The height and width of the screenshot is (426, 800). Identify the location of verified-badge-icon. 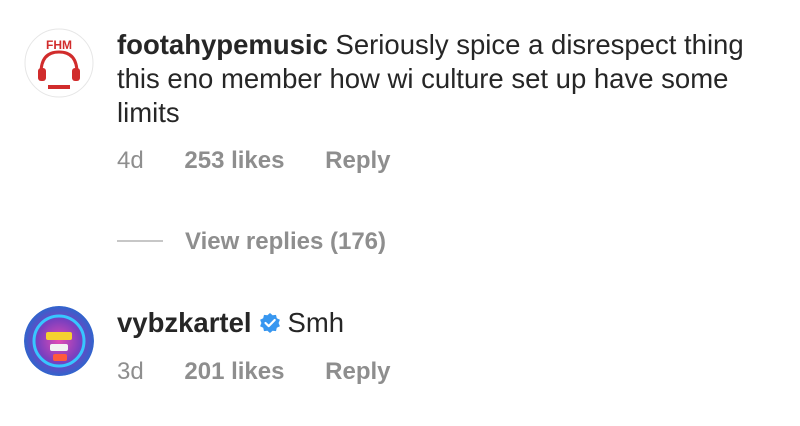
(269, 323).